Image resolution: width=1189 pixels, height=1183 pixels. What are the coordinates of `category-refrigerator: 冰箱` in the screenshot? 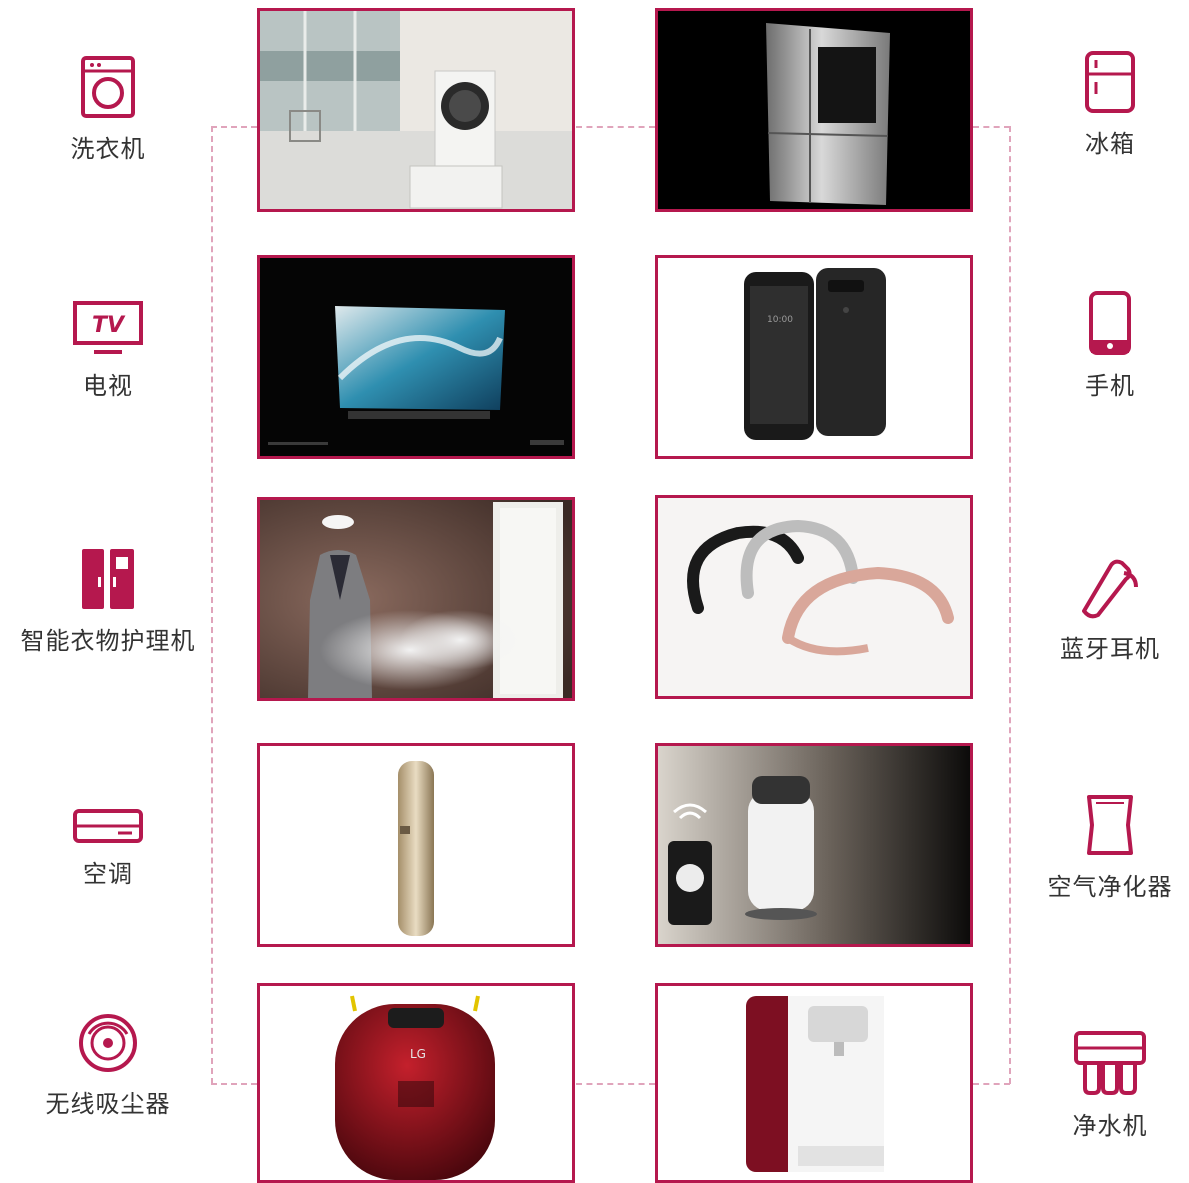 It's located at (1099, 104).